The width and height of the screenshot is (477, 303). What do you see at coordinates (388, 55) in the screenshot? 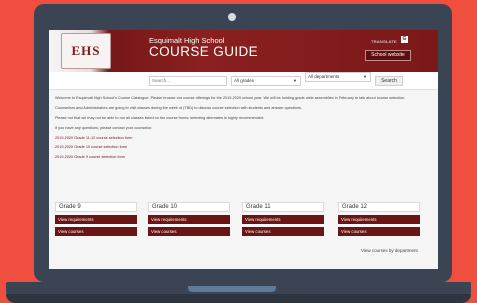
I see `school-website-button: School website` at bounding box center [388, 55].